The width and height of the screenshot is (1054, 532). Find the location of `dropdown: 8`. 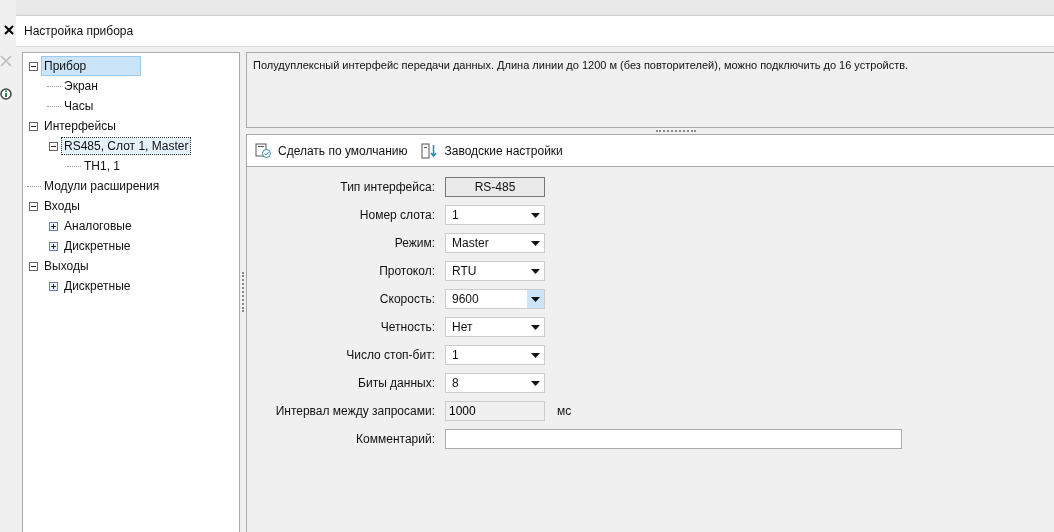

dropdown: 8 is located at coordinates (495, 383).